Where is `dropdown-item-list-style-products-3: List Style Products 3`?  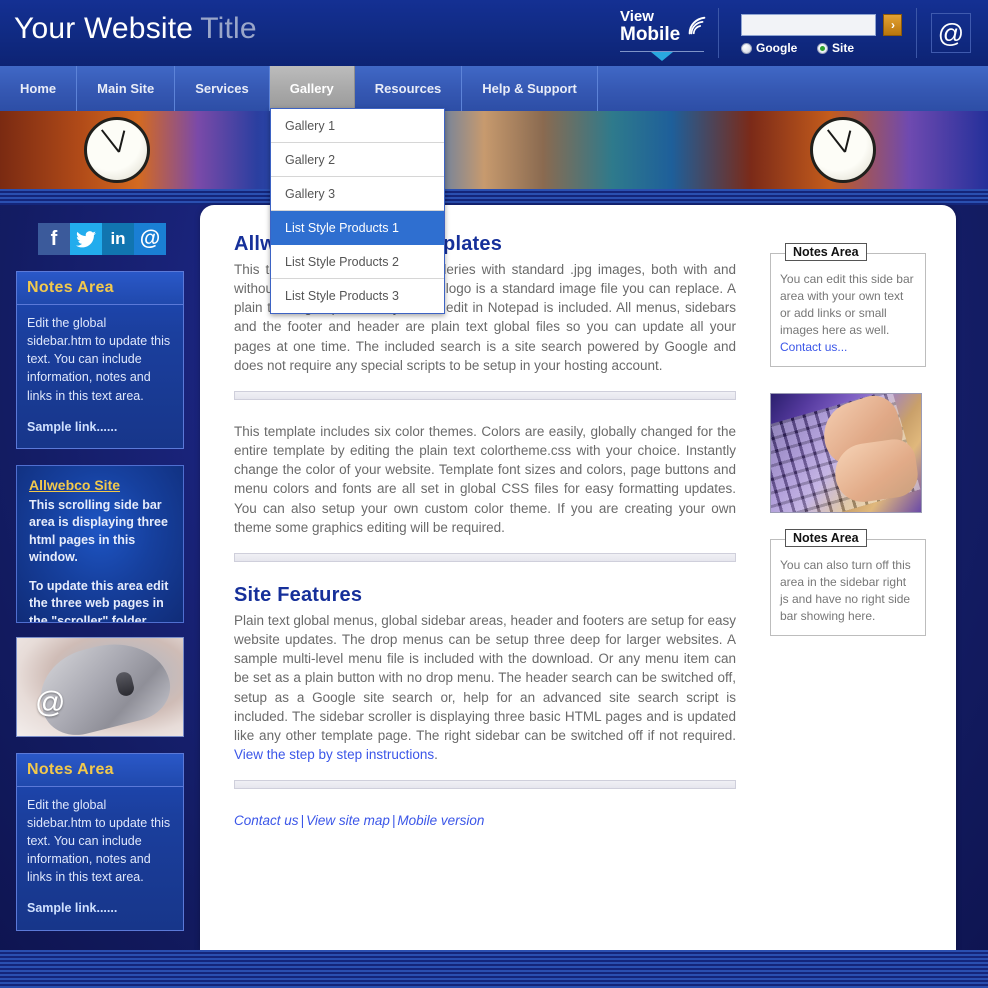 dropdown-item-list-style-products-3: List Style Products 3 is located at coordinates (357, 296).